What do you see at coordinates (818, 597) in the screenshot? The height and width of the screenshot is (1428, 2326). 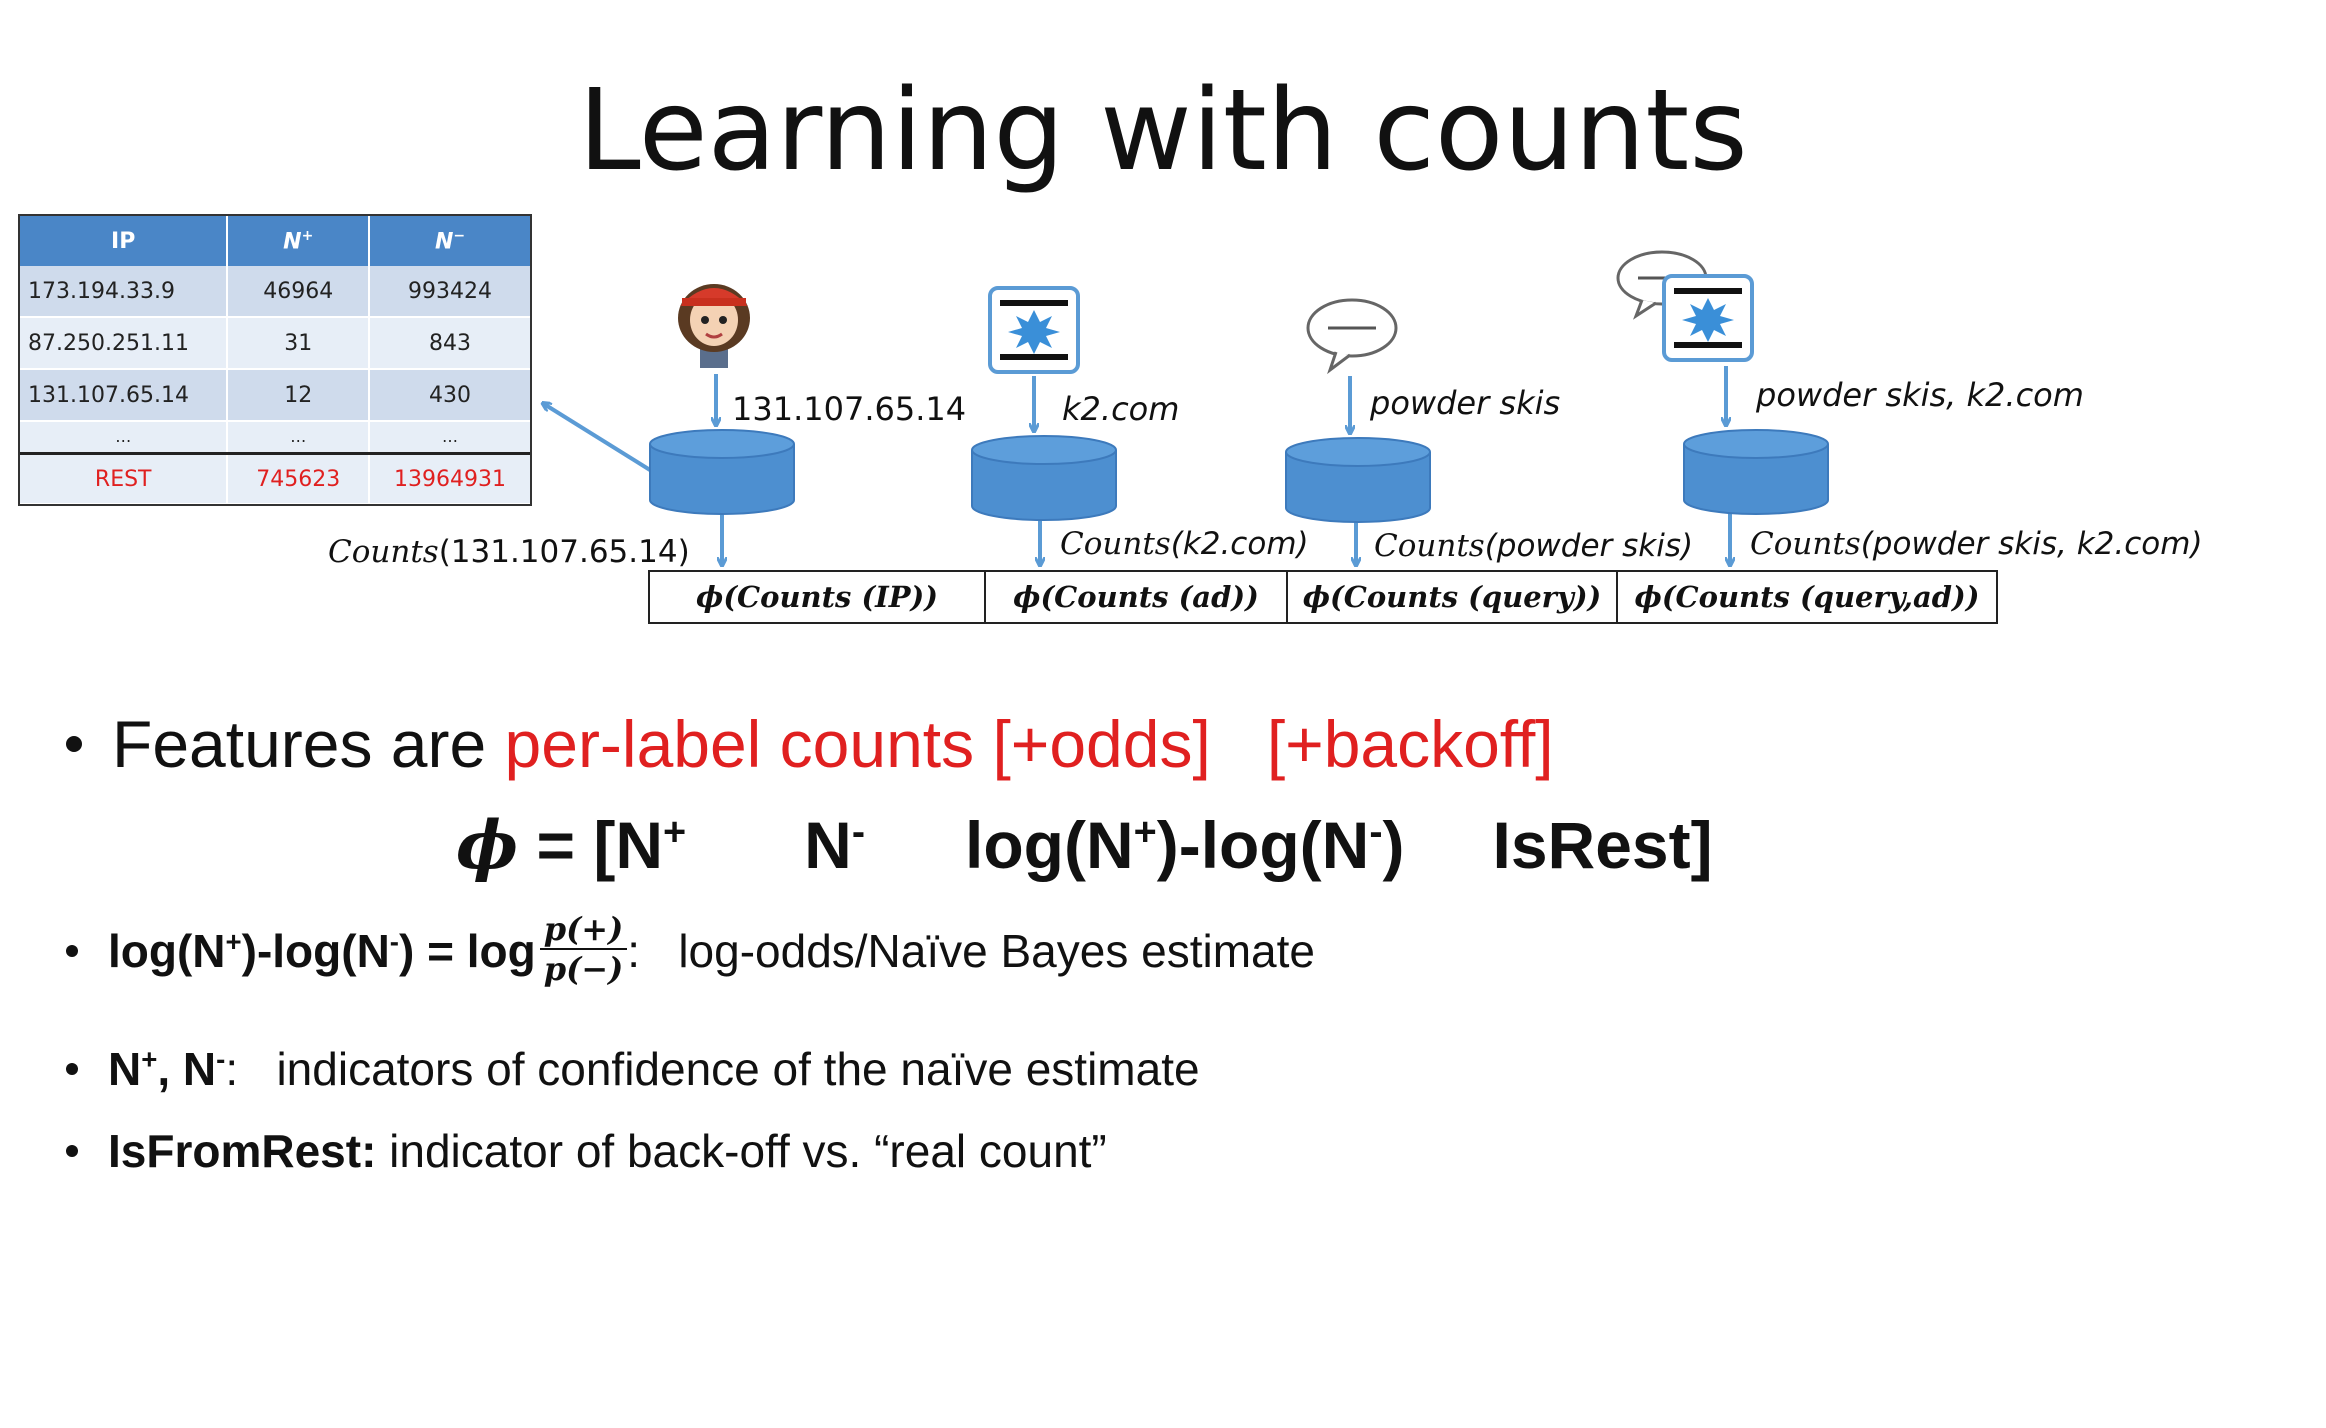 I see `feature-box-ip: ϕ(Counts (IP))` at bounding box center [818, 597].